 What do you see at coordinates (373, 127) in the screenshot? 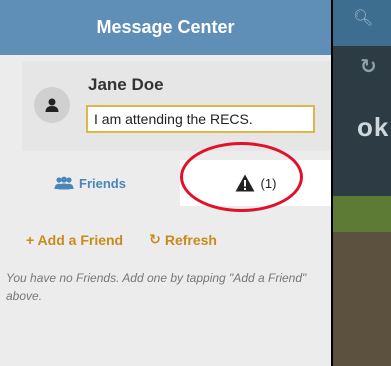
I see `background-text: ok` at bounding box center [373, 127].